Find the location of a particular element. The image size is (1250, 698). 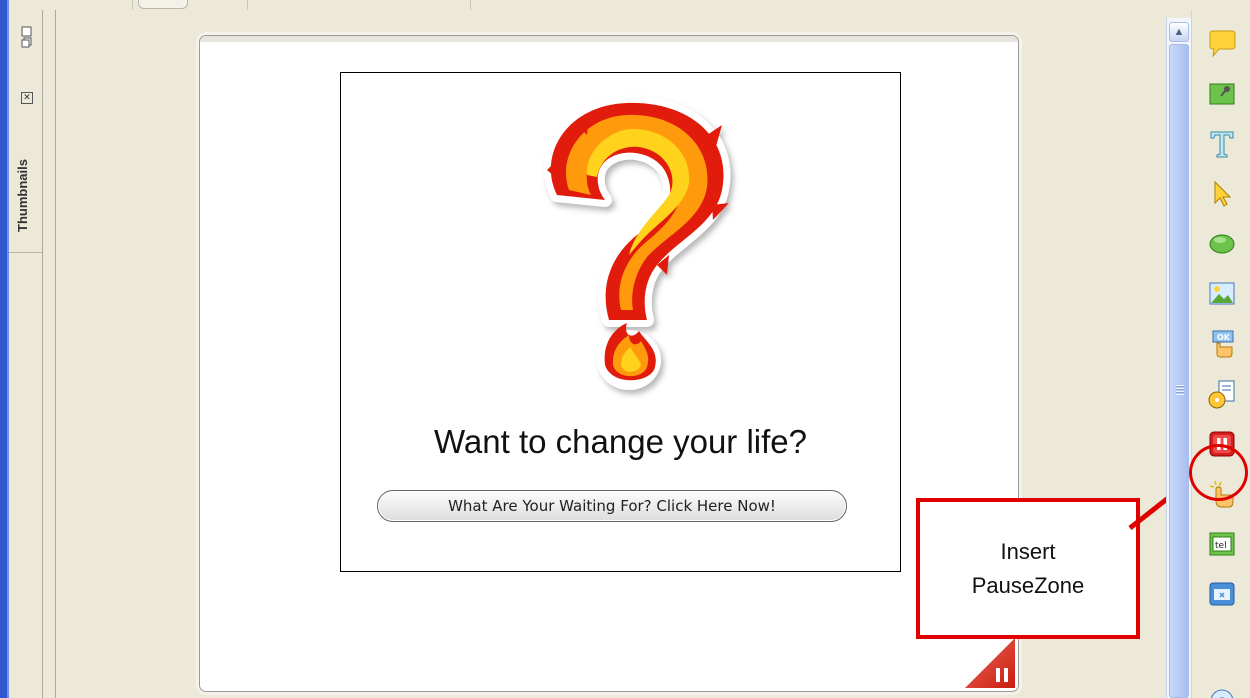

picture-icon is located at coordinates (1222, 293).